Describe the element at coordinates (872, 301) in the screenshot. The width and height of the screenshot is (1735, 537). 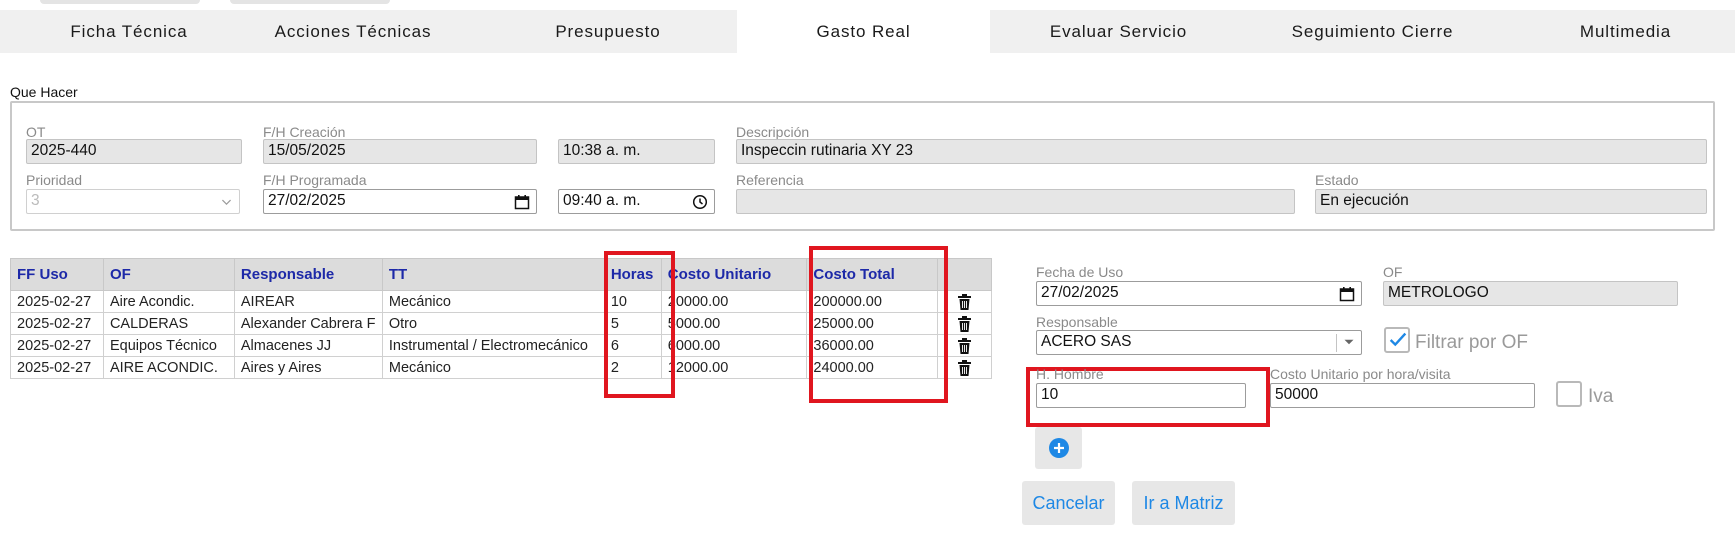
I see `cell-costo-total: 200000.00` at that location.